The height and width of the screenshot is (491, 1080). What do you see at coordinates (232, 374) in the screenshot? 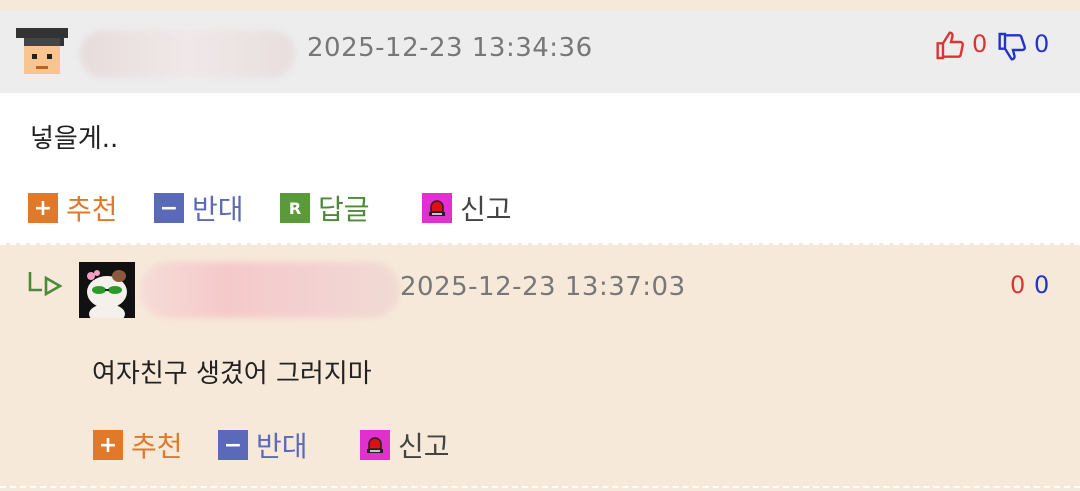
I see `comment-text: 여자친구 생겼어 그러지마` at bounding box center [232, 374].